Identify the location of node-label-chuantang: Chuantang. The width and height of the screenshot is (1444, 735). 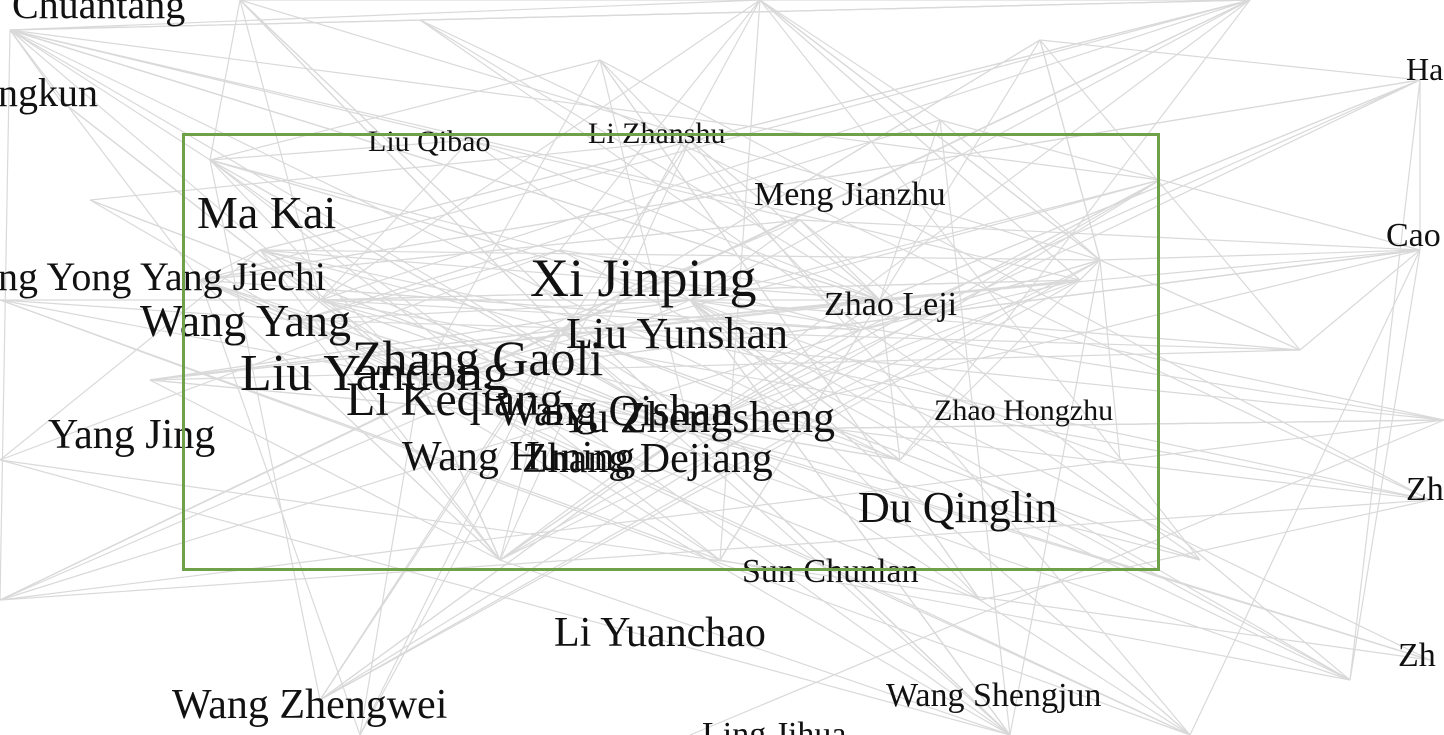
(98, 13).